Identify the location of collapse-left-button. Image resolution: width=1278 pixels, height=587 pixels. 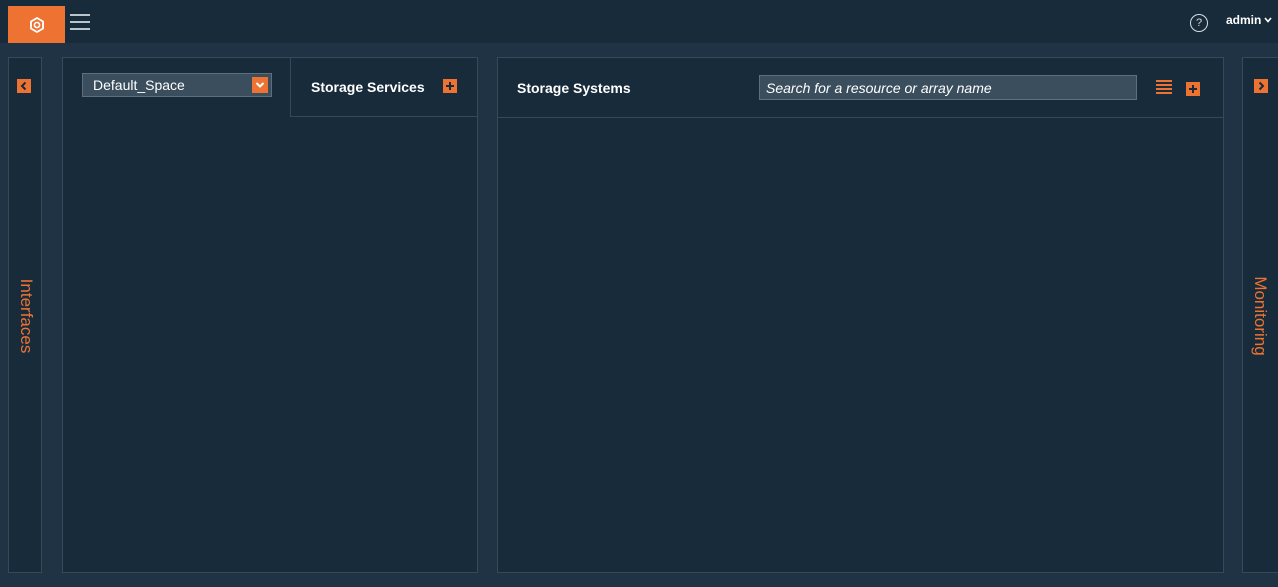
(24, 86).